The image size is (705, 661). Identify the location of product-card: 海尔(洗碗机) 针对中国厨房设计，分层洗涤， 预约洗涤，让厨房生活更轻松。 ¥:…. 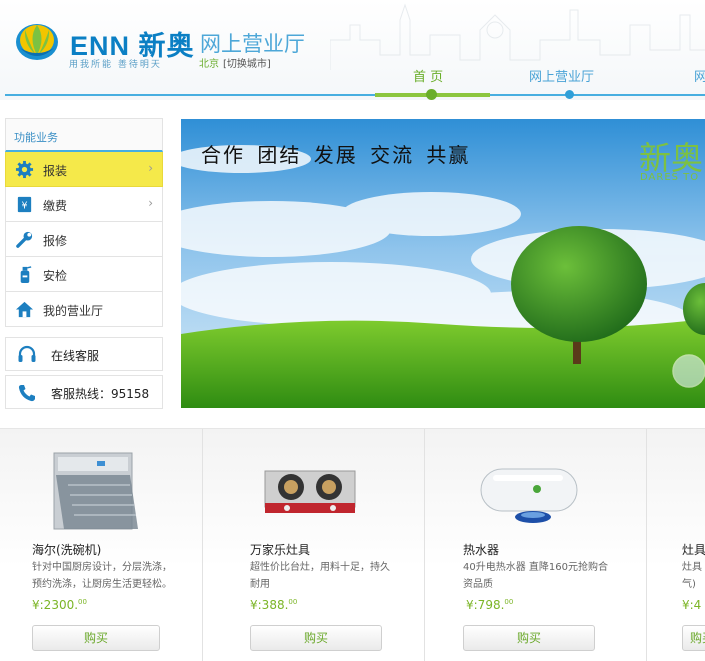
(101, 545).